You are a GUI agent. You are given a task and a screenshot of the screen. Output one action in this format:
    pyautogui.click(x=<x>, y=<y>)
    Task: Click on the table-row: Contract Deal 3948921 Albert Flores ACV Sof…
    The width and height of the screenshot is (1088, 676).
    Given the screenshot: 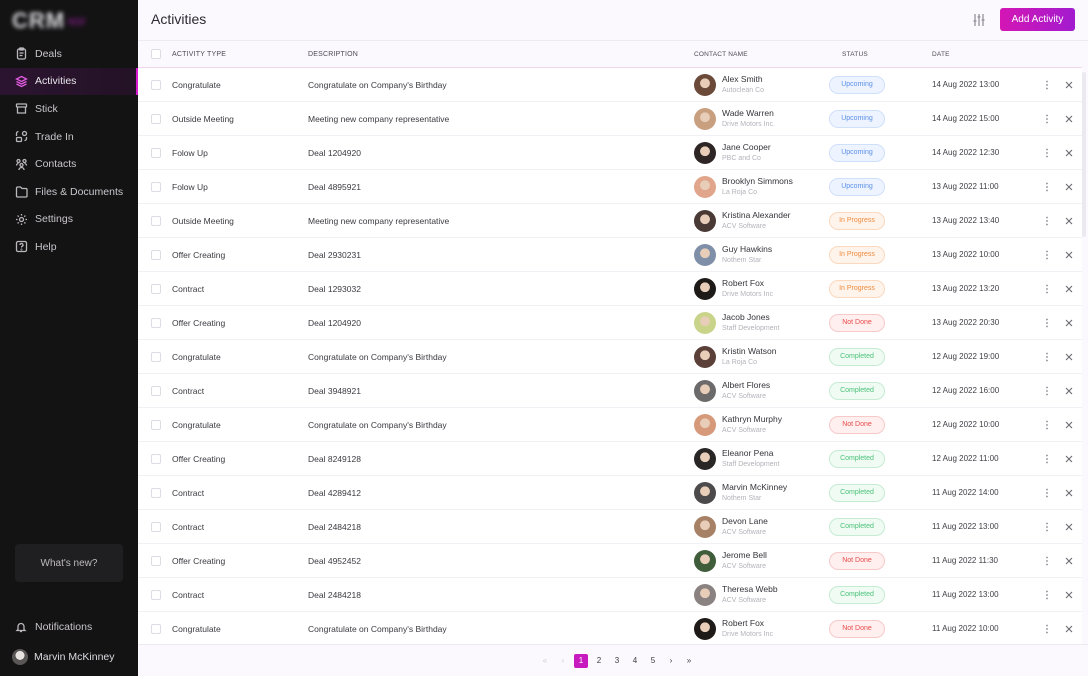 What is the action you would take?
    pyautogui.click(x=610, y=391)
    